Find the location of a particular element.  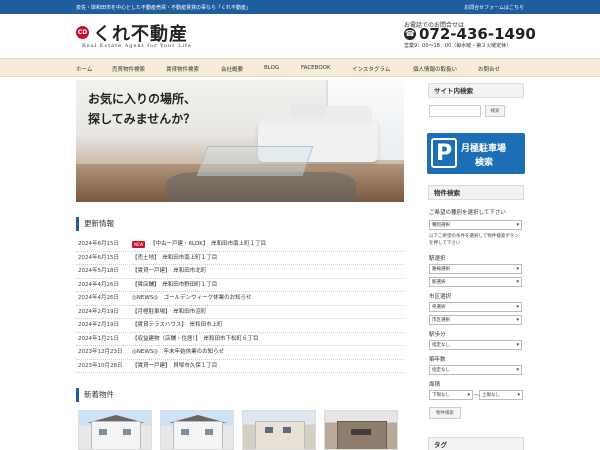

station-select-value: 駅選択 is located at coordinates (439, 282).